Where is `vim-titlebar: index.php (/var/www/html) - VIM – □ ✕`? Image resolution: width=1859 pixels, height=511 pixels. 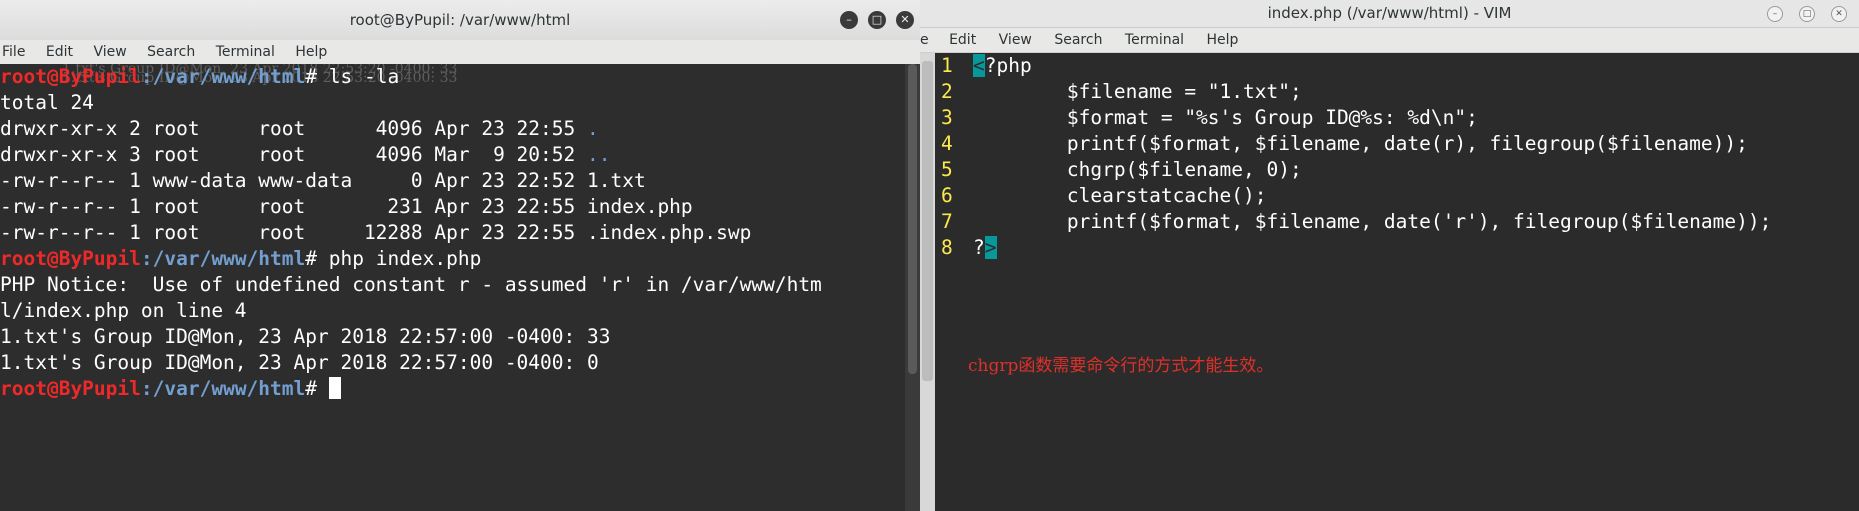 vim-titlebar: index.php (/var/www/html) - VIM – □ ✕ is located at coordinates (1389, 14).